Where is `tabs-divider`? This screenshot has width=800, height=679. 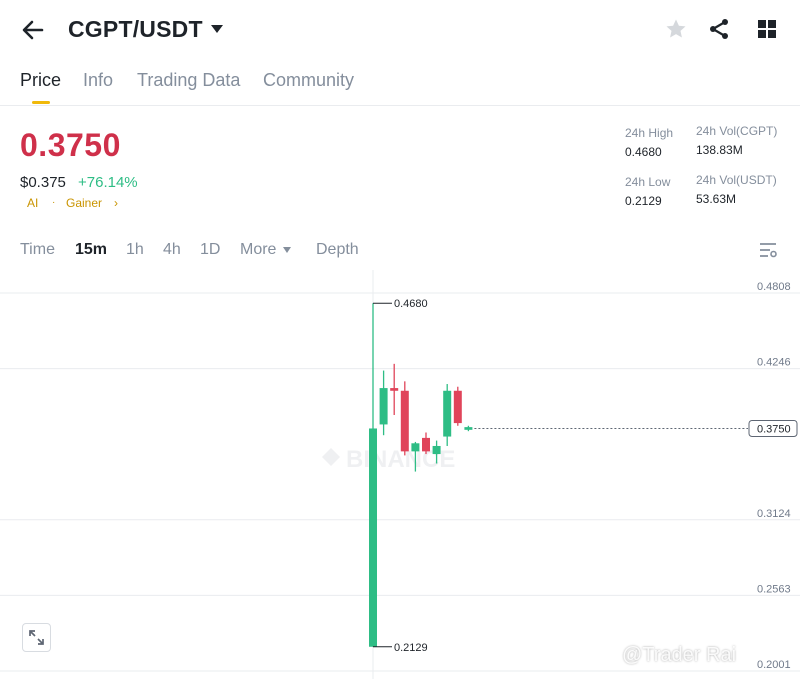 tabs-divider is located at coordinates (400, 105).